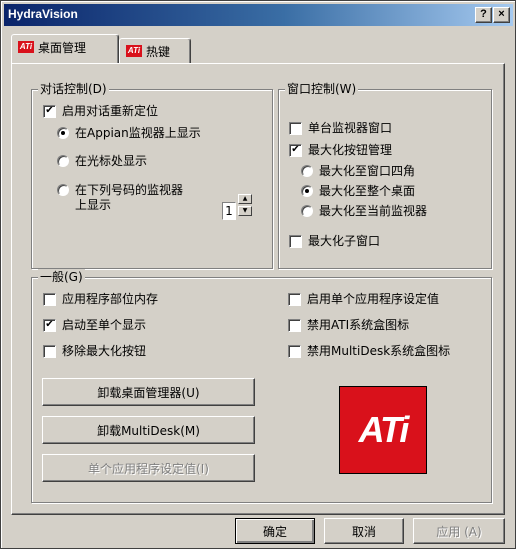 This screenshot has width=516, height=549. I want to click on reposition-dialogs-checkbox: ✔ 启用对话重新定位, so click(100, 111).